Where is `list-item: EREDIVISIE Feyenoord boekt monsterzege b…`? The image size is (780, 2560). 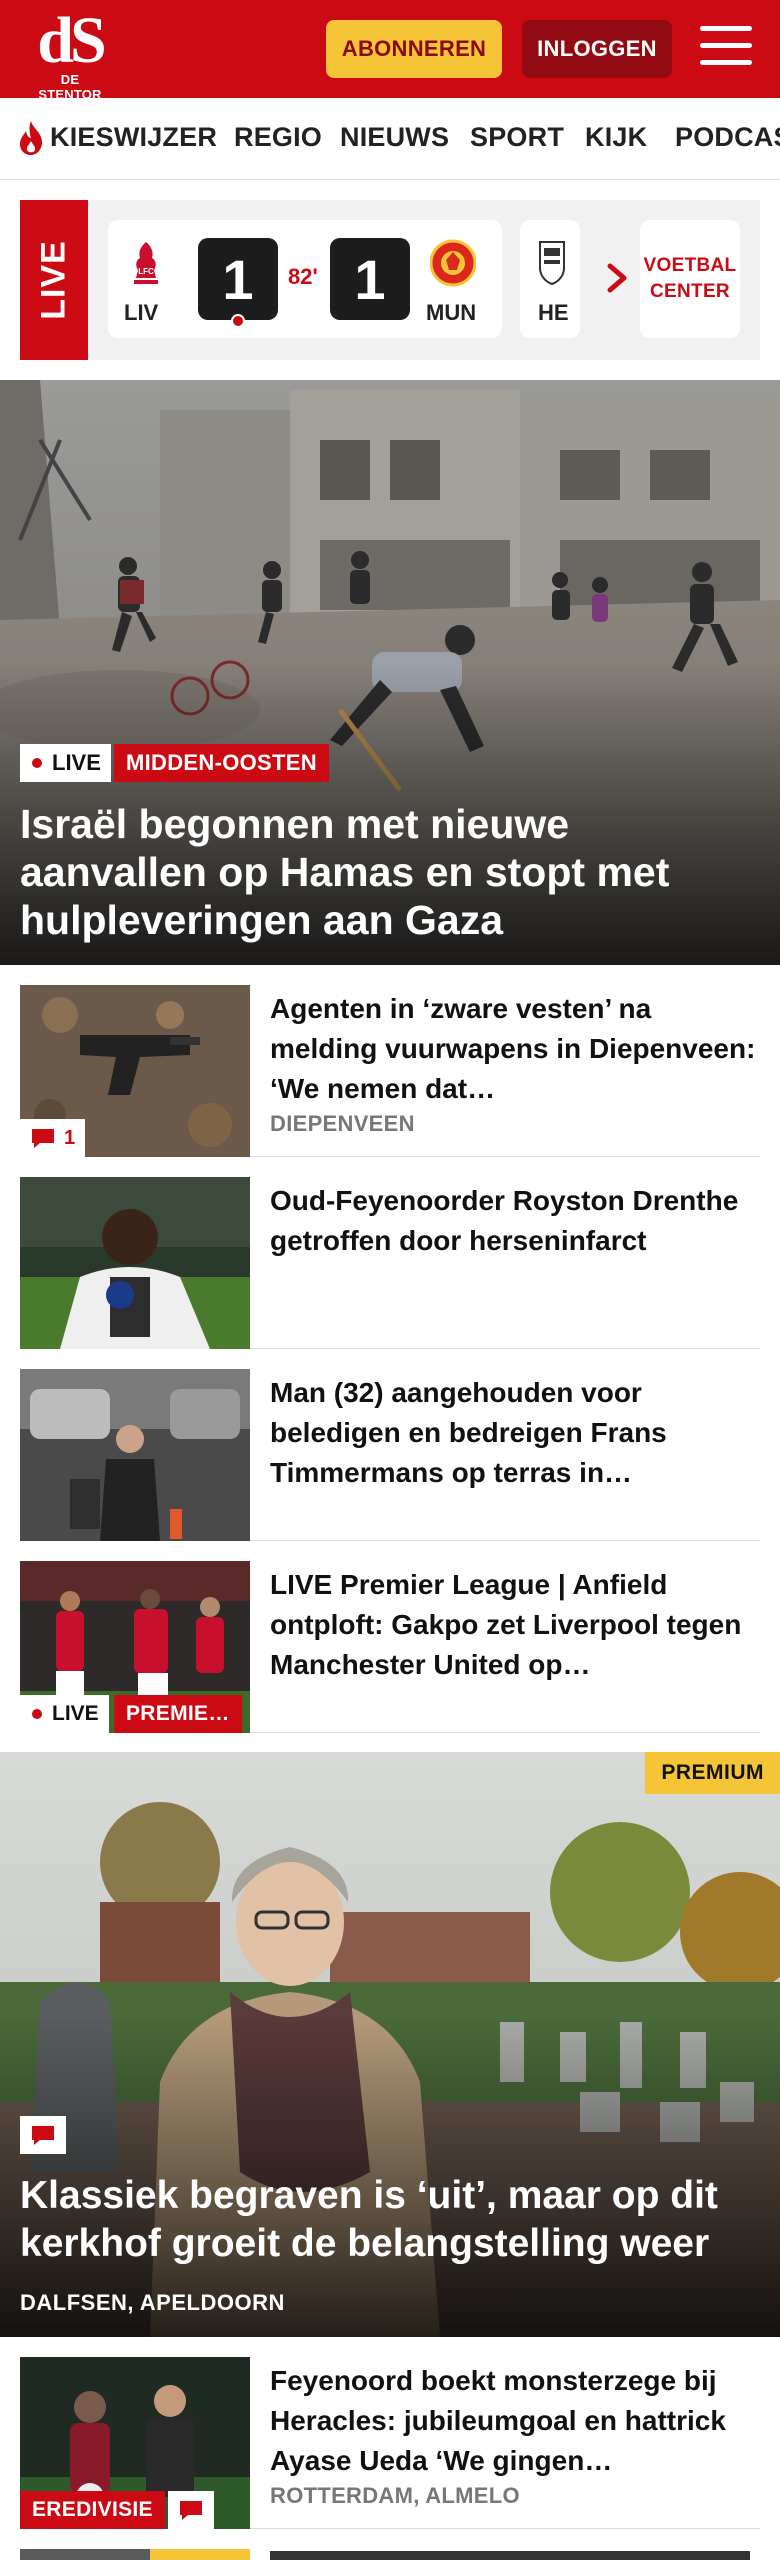
list-item: EREDIVISIE Feyenoord boekt monsterzege b… is located at coordinates (390, 2443).